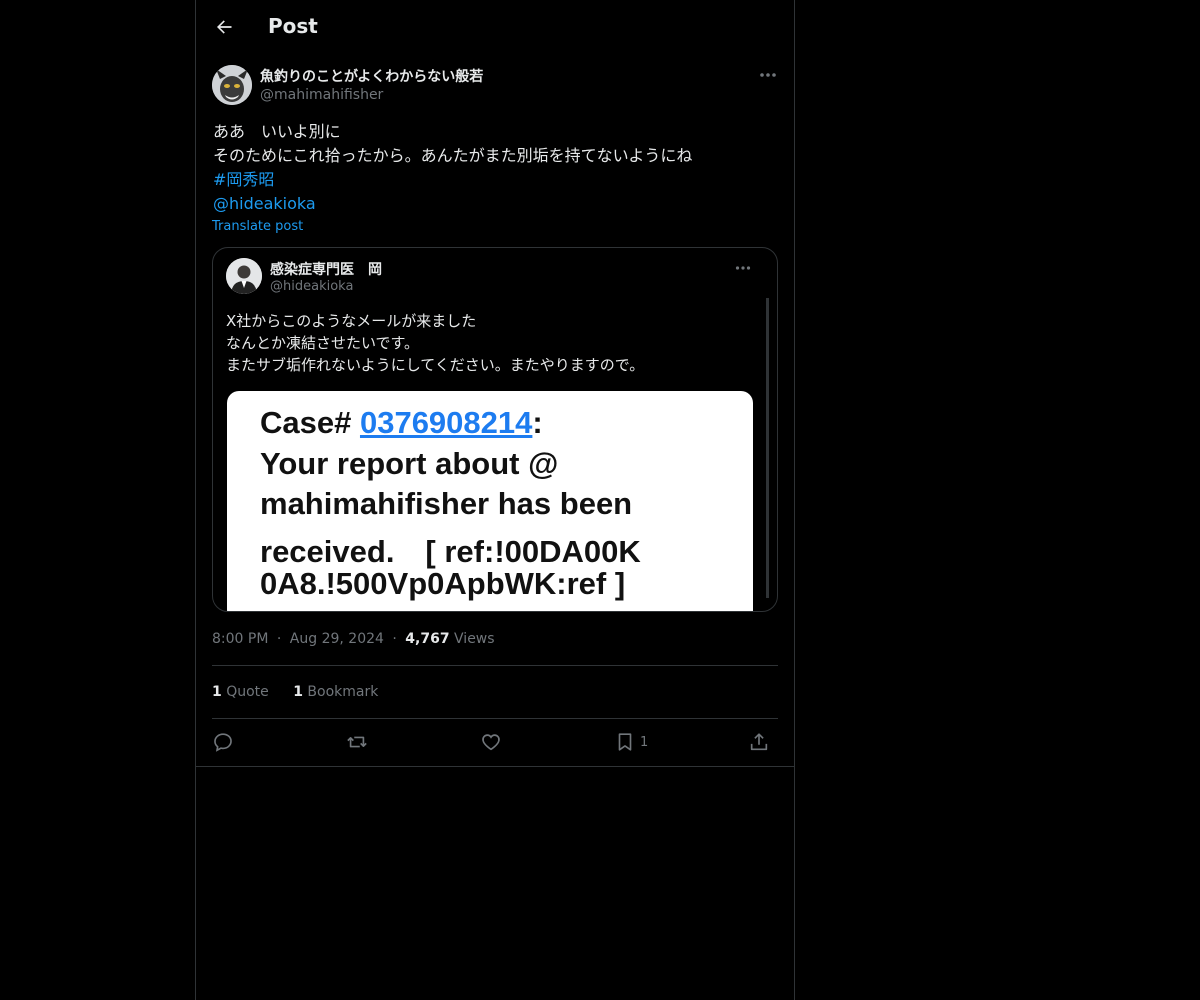 Image resolution: width=1200 pixels, height=1000 pixels. What do you see at coordinates (644, 742) in the screenshot?
I see `bookmark-count: 1` at bounding box center [644, 742].